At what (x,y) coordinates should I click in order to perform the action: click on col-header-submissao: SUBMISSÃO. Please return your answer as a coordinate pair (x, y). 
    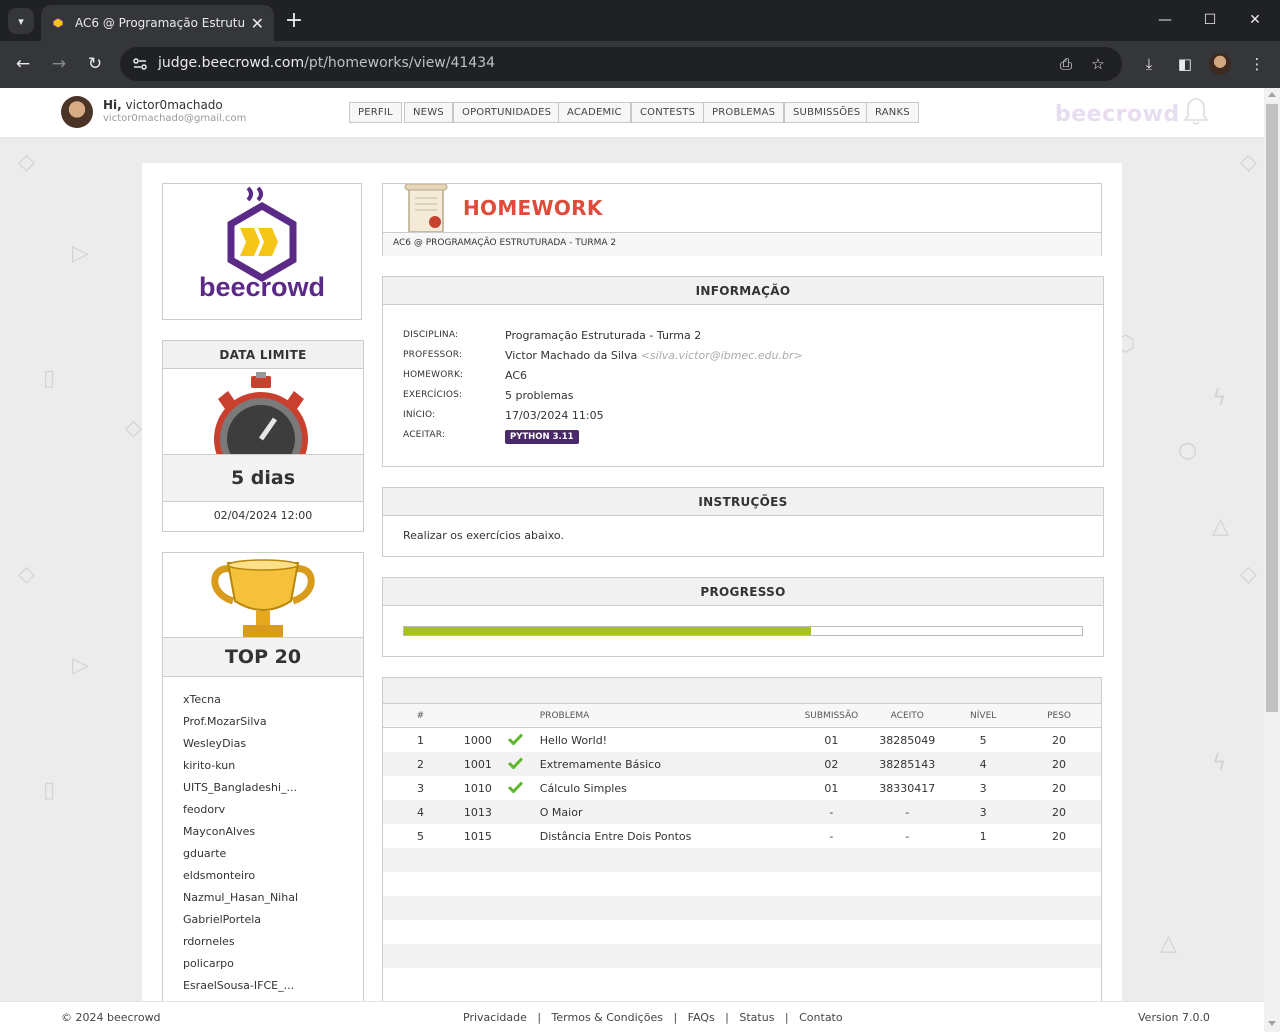
    Looking at the image, I should click on (831, 715).